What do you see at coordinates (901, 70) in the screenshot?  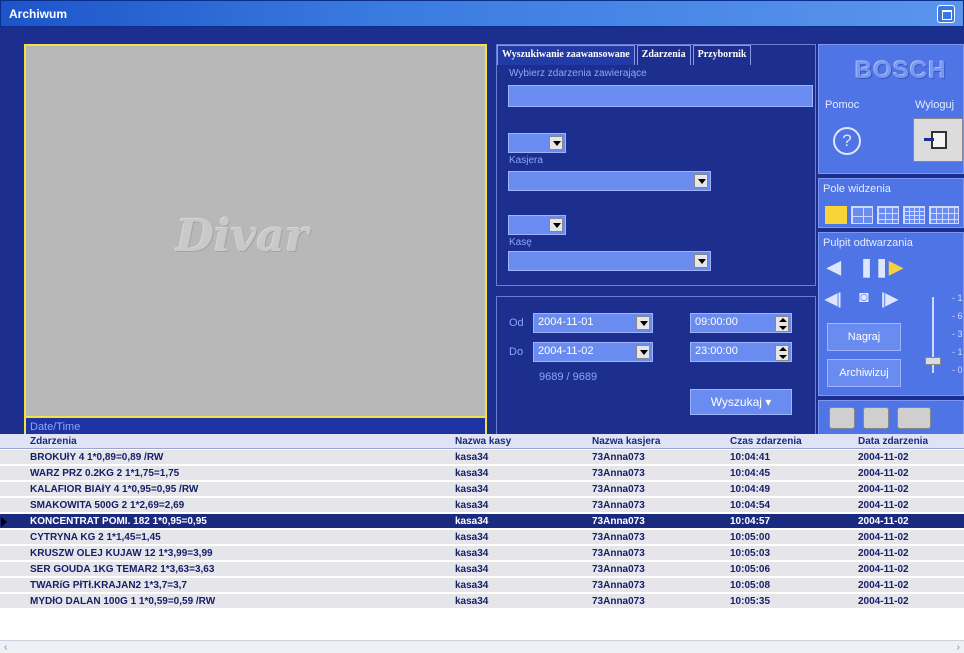 I see `bosch-logo: BOSCH` at bounding box center [901, 70].